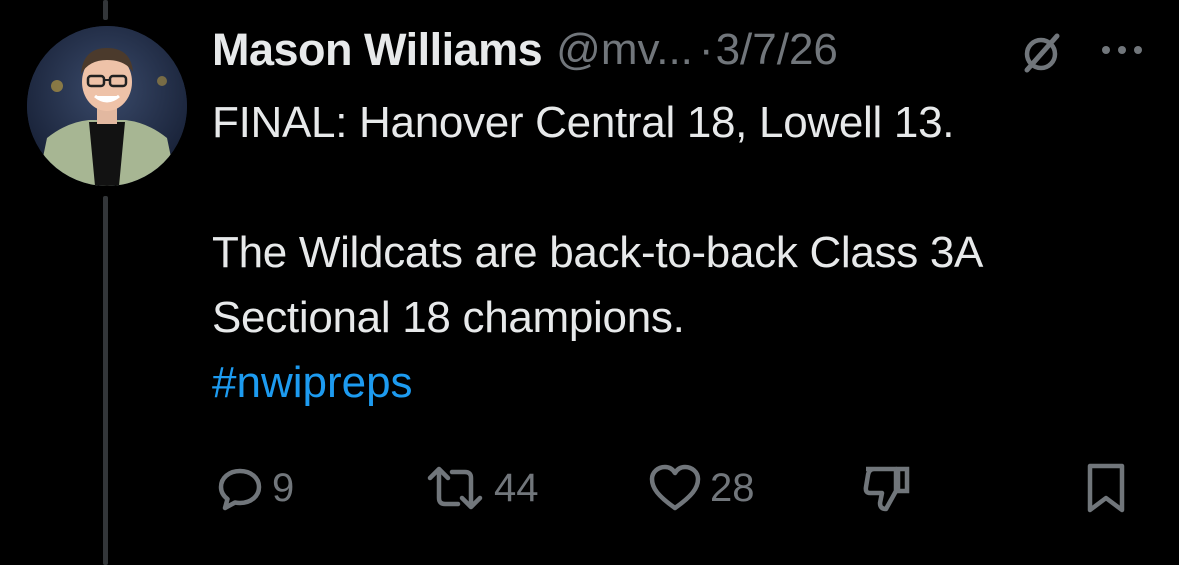  Describe the element at coordinates (1122, 50) in the screenshot. I see `more-icon` at that location.